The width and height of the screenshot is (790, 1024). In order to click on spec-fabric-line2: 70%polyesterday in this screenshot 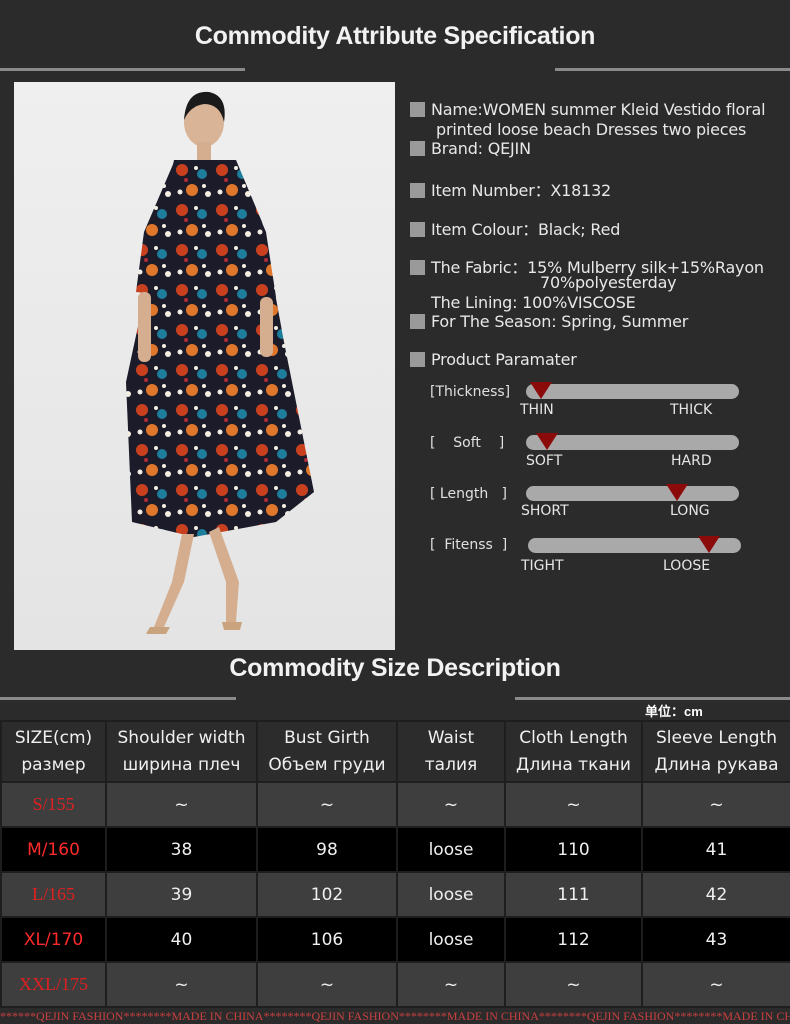, I will do `click(608, 282)`.